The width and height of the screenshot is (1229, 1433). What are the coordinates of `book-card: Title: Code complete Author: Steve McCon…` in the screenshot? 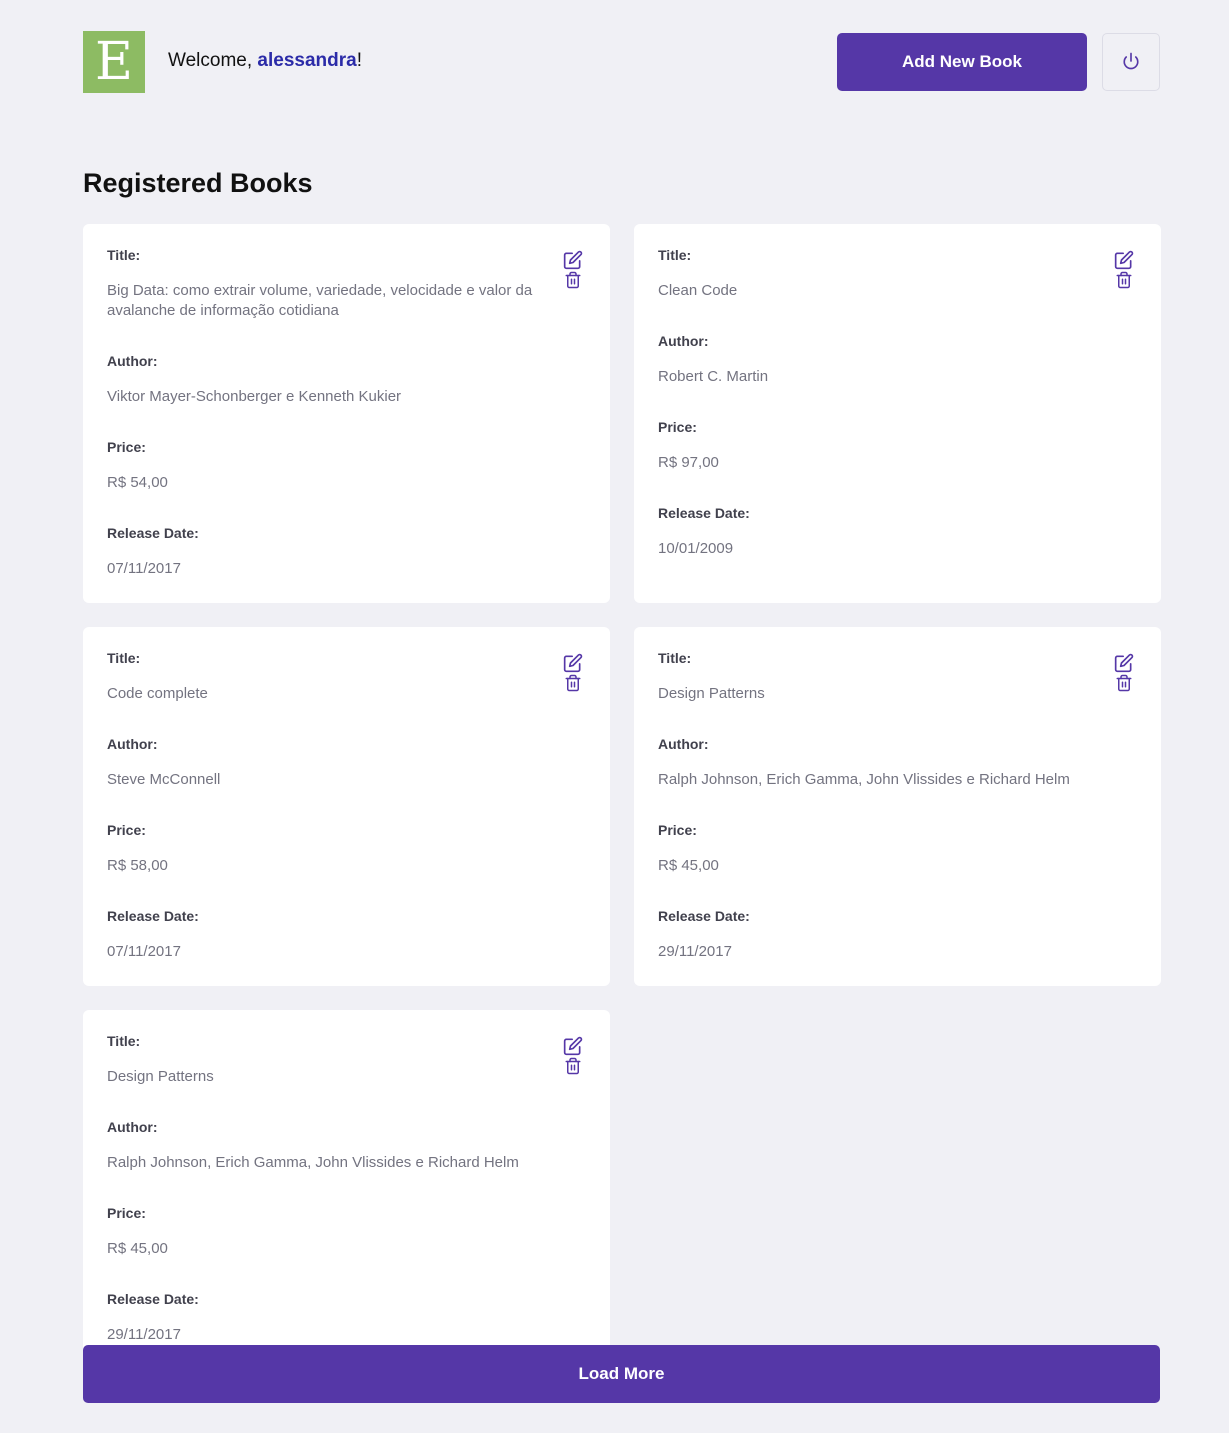 It's located at (346, 806).